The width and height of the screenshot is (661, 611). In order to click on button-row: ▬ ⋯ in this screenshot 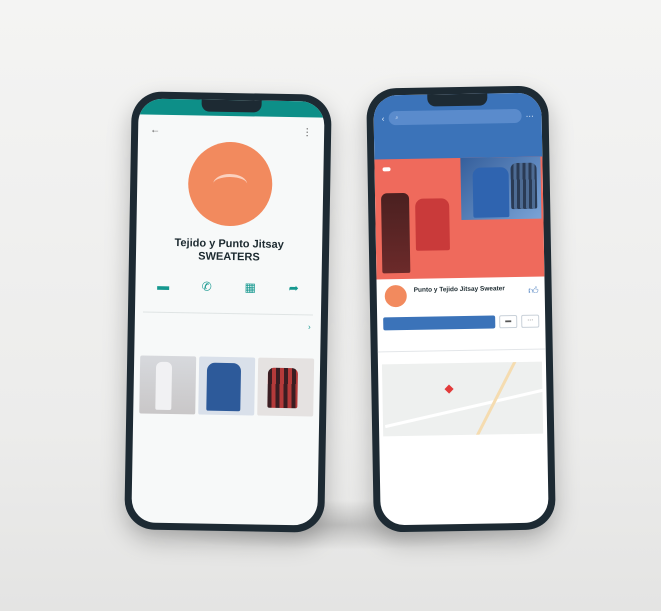, I will do `click(461, 319)`.